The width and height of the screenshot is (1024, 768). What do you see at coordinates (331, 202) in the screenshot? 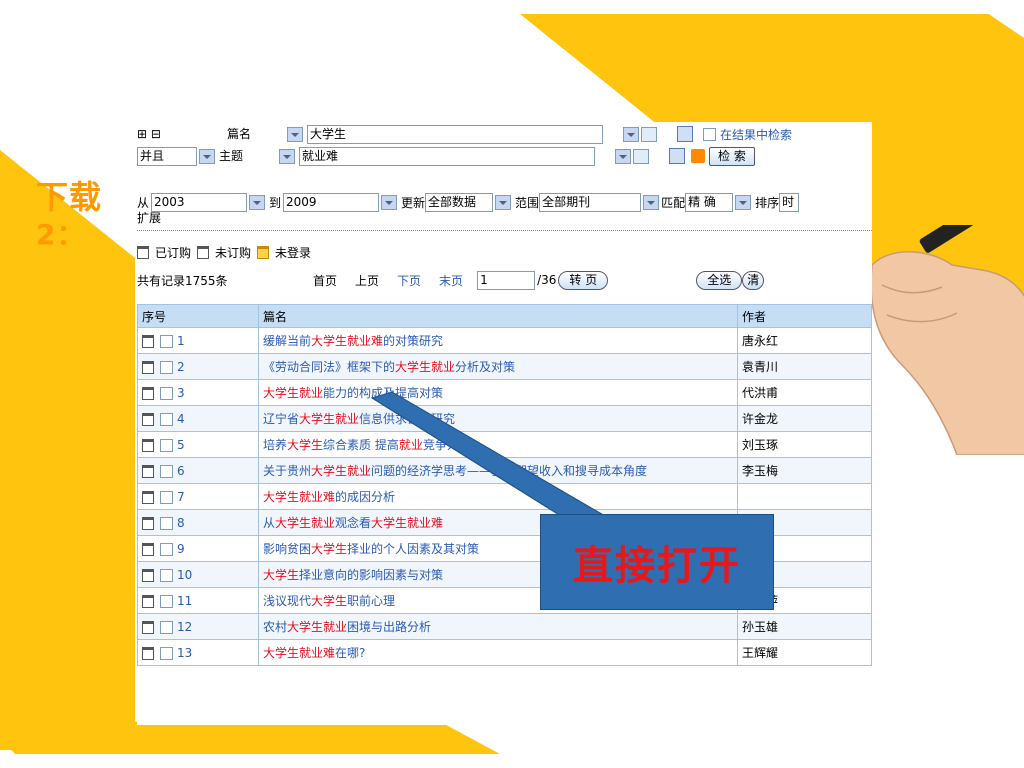
I see `to-year-select: 2009` at bounding box center [331, 202].